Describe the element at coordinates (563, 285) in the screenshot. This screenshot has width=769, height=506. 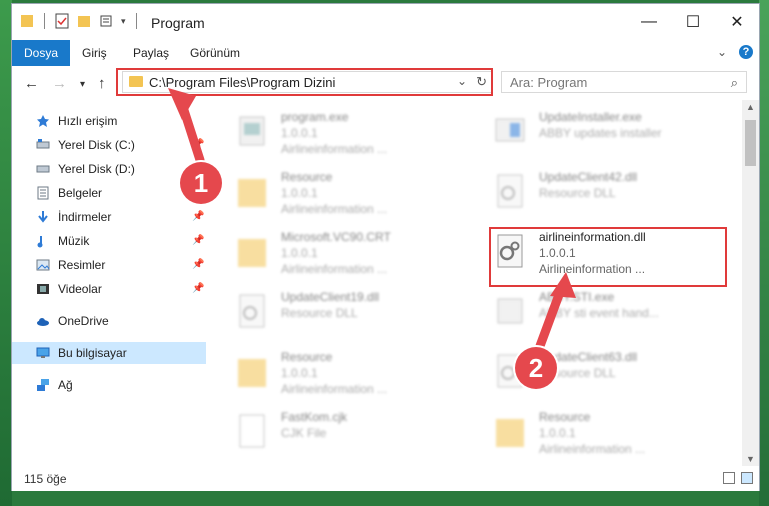
I see `arrow-2-head` at that location.